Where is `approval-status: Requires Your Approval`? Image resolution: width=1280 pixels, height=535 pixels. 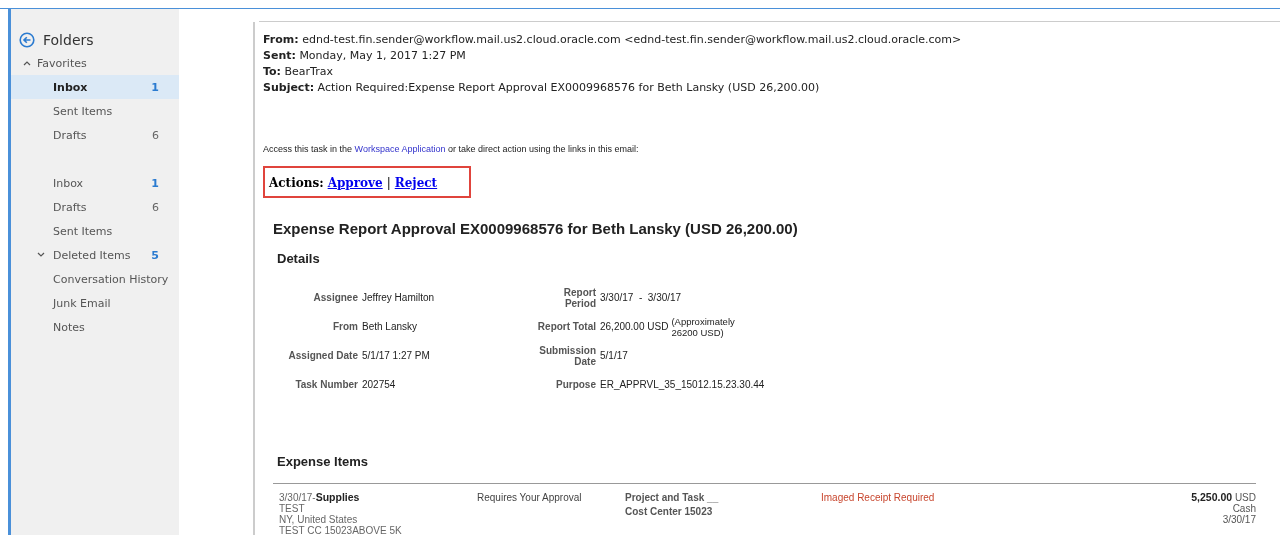 approval-status: Requires Your Approval is located at coordinates (529, 497).